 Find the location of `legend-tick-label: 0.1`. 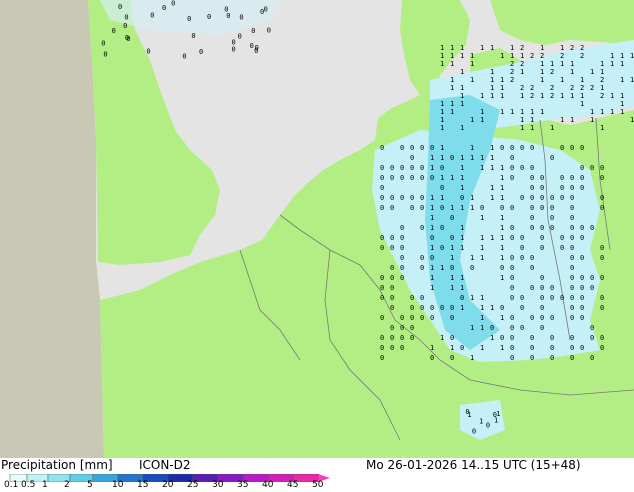

legend-tick-label: 0.1 is located at coordinates (11, 485).